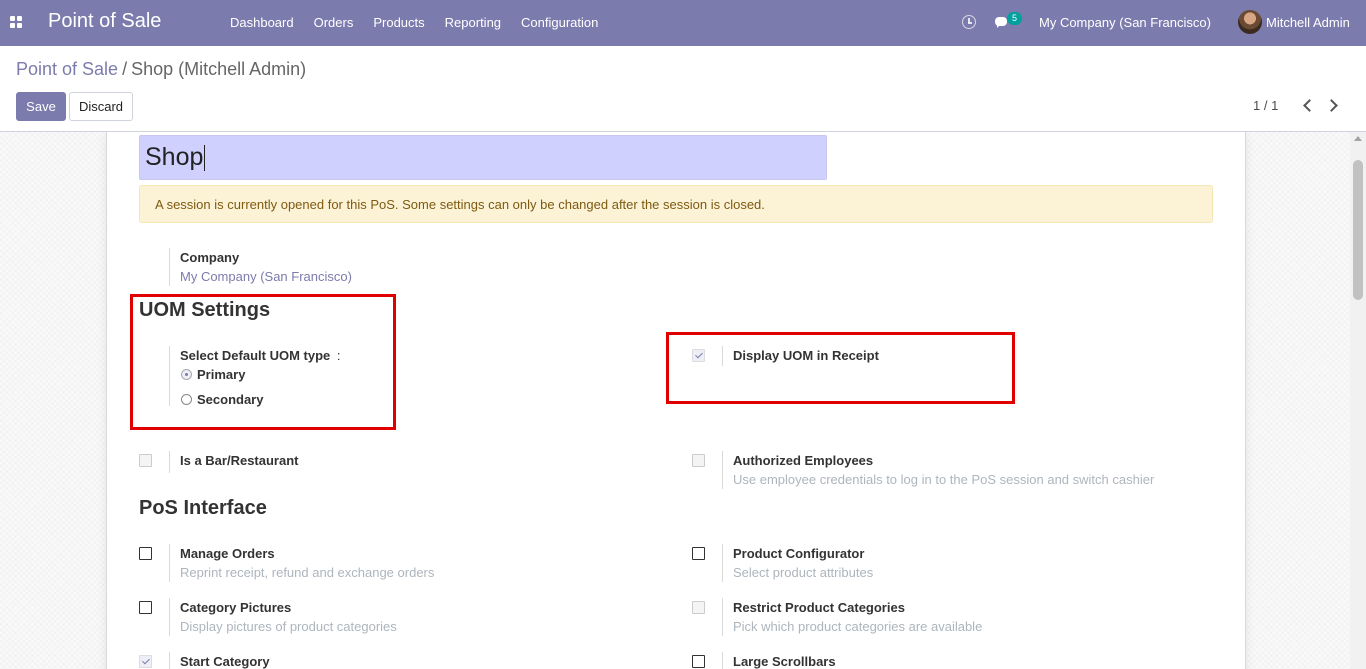 This screenshot has width=1366, height=669. Describe the element at coordinates (483, 157) in the screenshot. I see `pos-name-input: Shop` at that location.